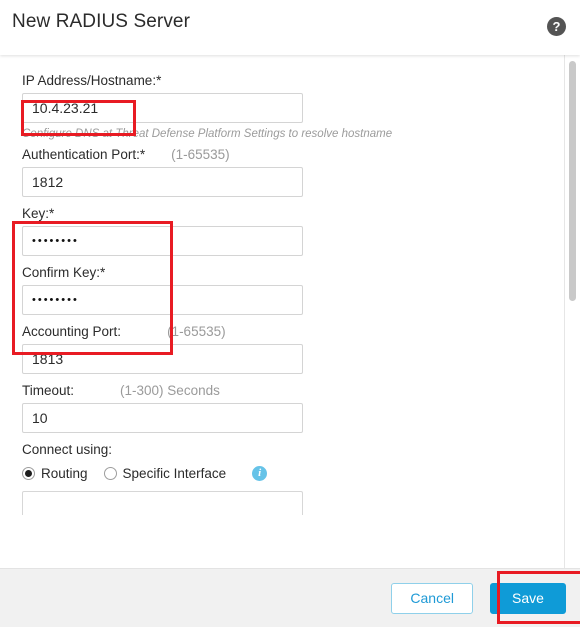 The width and height of the screenshot is (580, 627). What do you see at coordinates (67, 449) in the screenshot?
I see `connect-using-label-text: Connect using:` at bounding box center [67, 449].